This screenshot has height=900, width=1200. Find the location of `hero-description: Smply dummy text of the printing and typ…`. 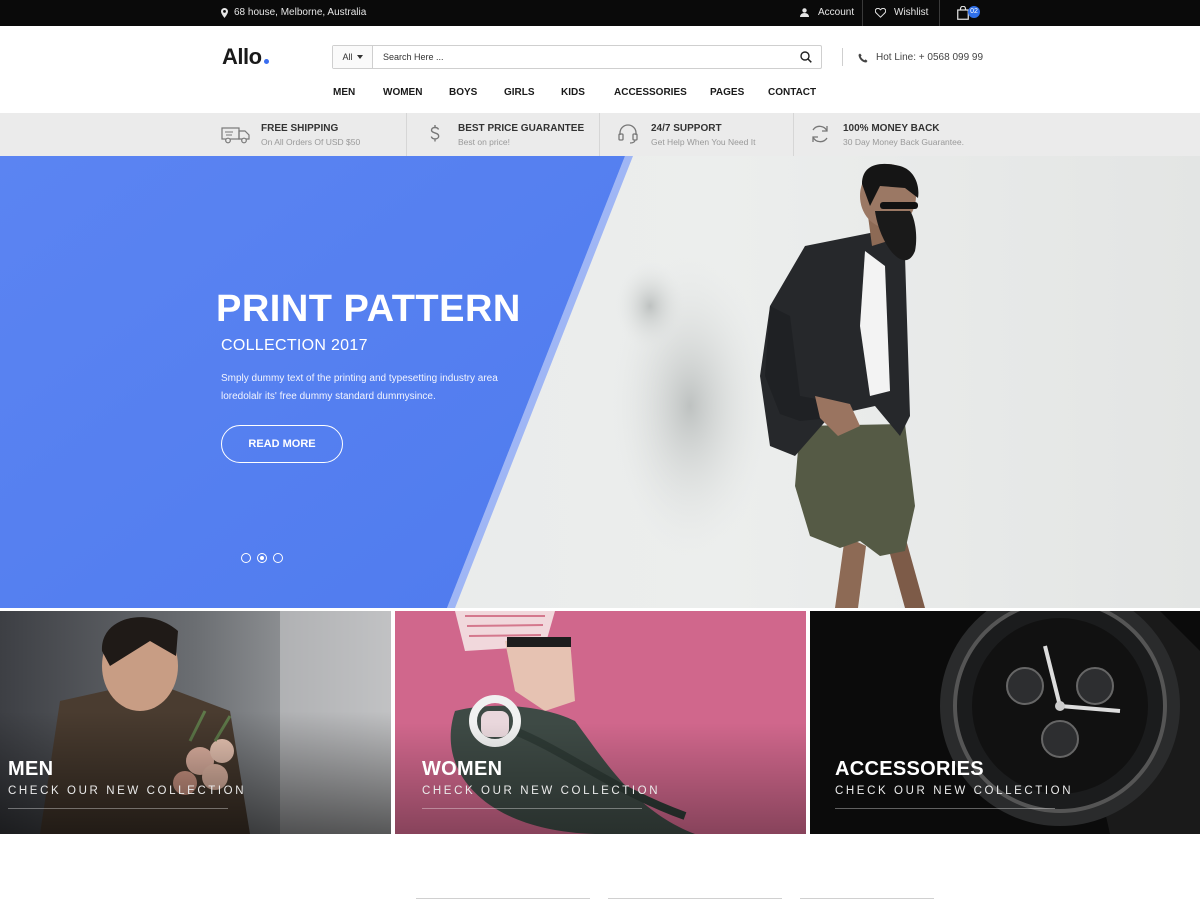

hero-description: Smply dummy text of the printing and typ… is located at coordinates (359, 387).